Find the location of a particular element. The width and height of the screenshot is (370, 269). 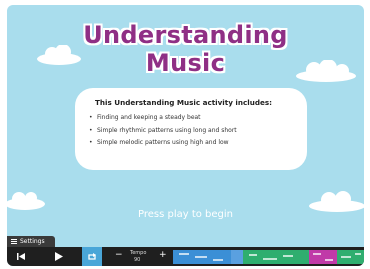

plus-icon: + is located at coordinates (163, 255).